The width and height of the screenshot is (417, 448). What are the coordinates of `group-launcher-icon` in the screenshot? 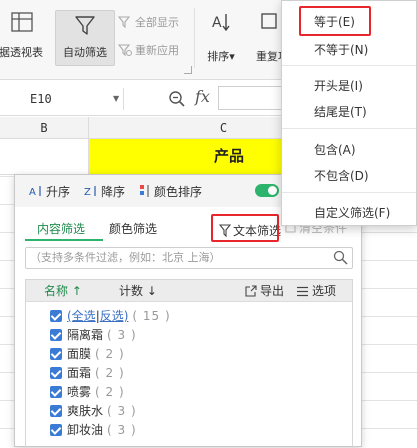 It's located at (188, 70).